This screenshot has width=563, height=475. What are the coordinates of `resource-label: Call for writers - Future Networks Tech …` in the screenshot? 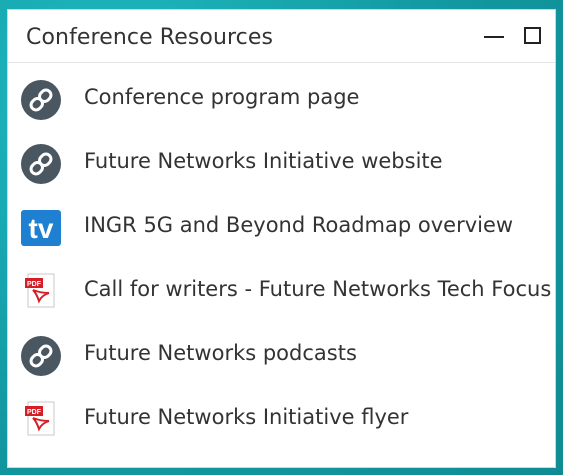 It's located at (317, 289).